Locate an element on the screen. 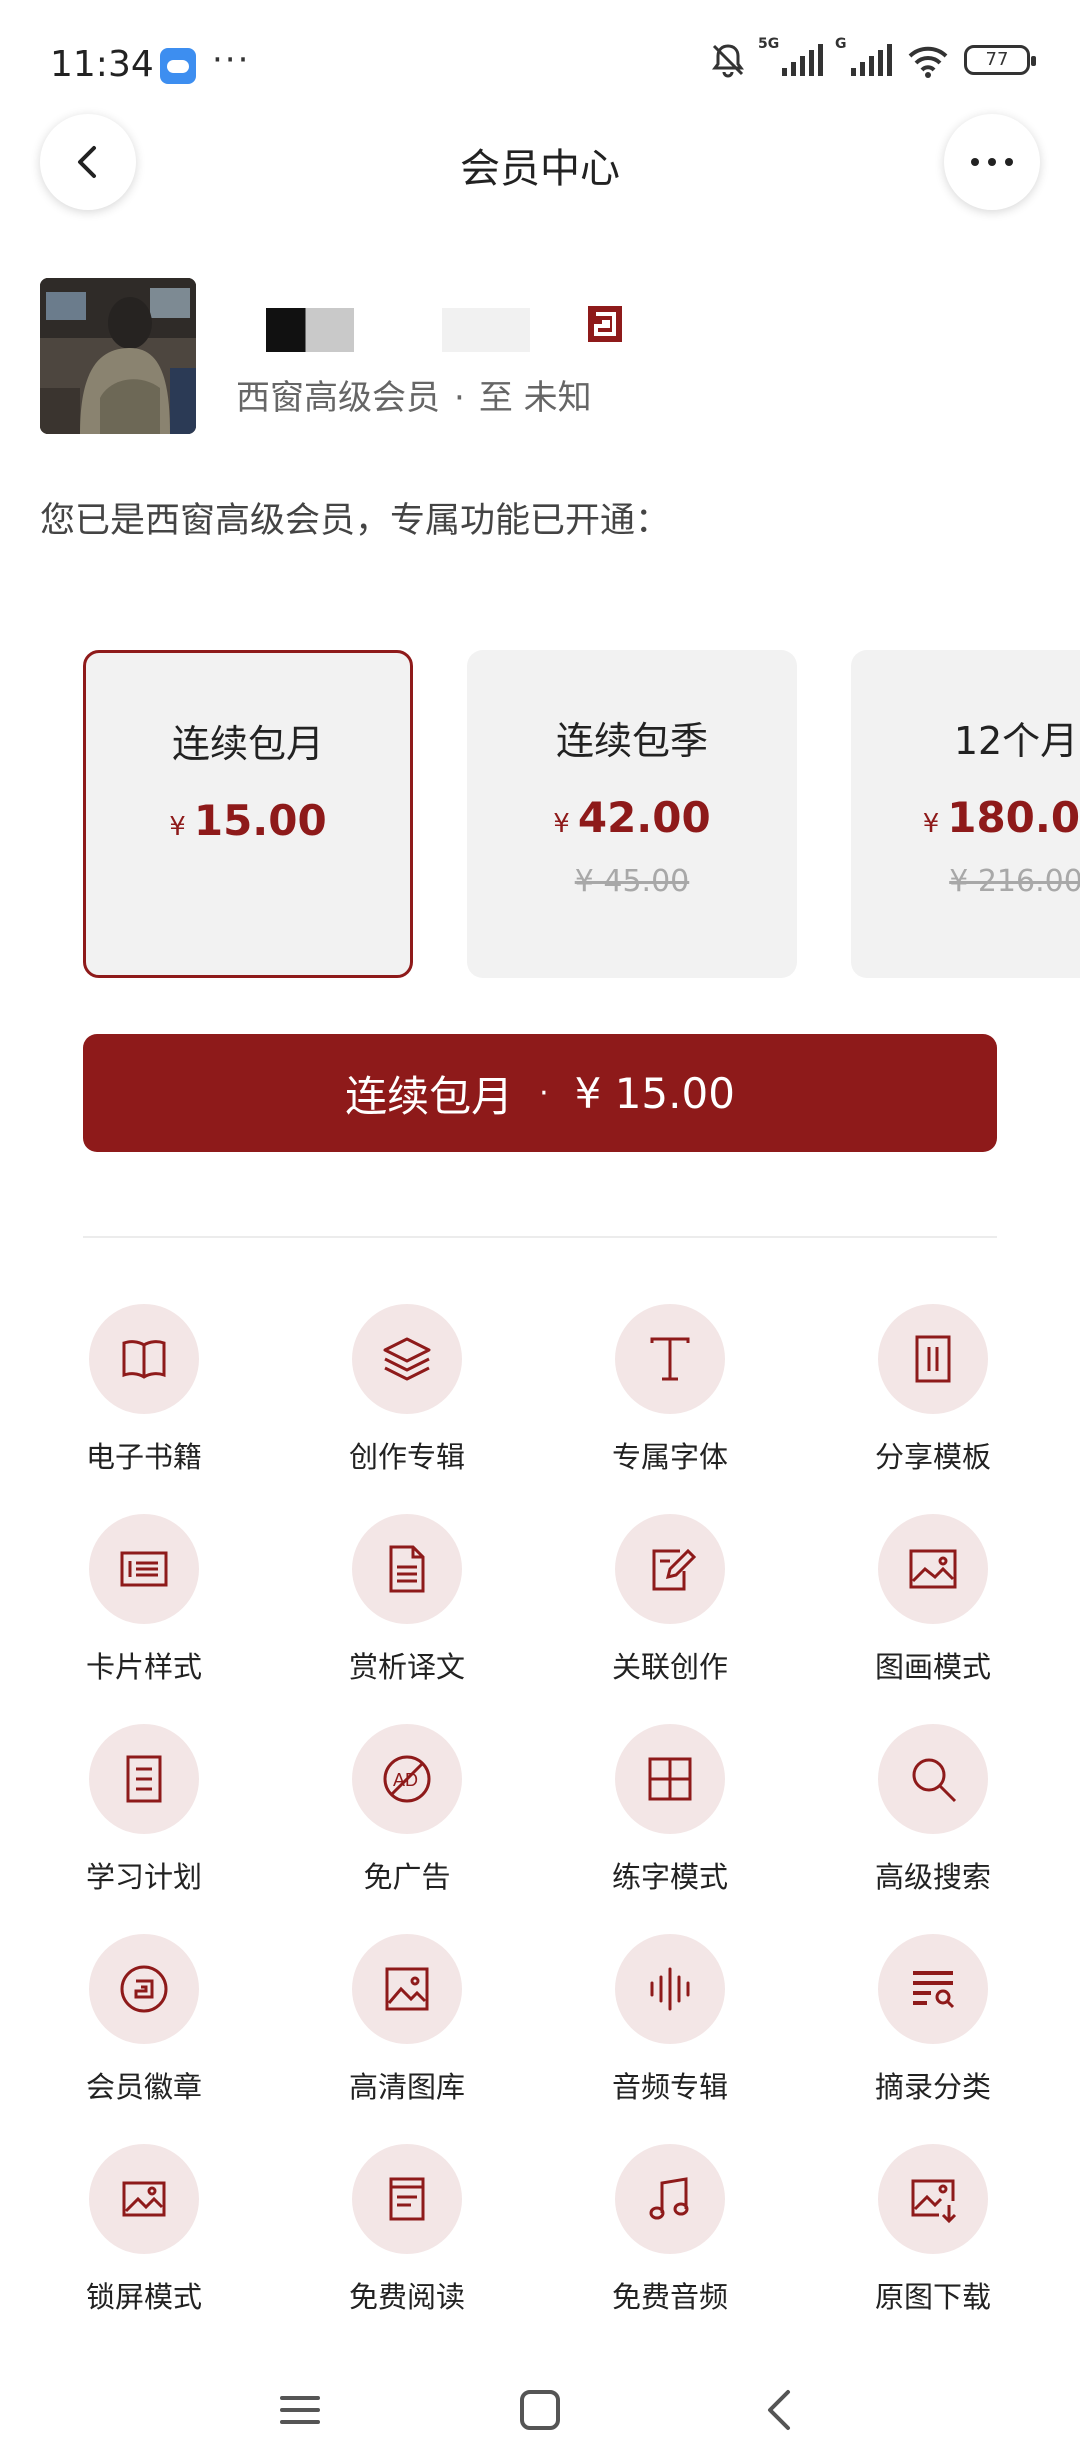 The height and width of the screenshot is (2460, 1080). audio-wave-icon is located at coordinates (670, 1989).